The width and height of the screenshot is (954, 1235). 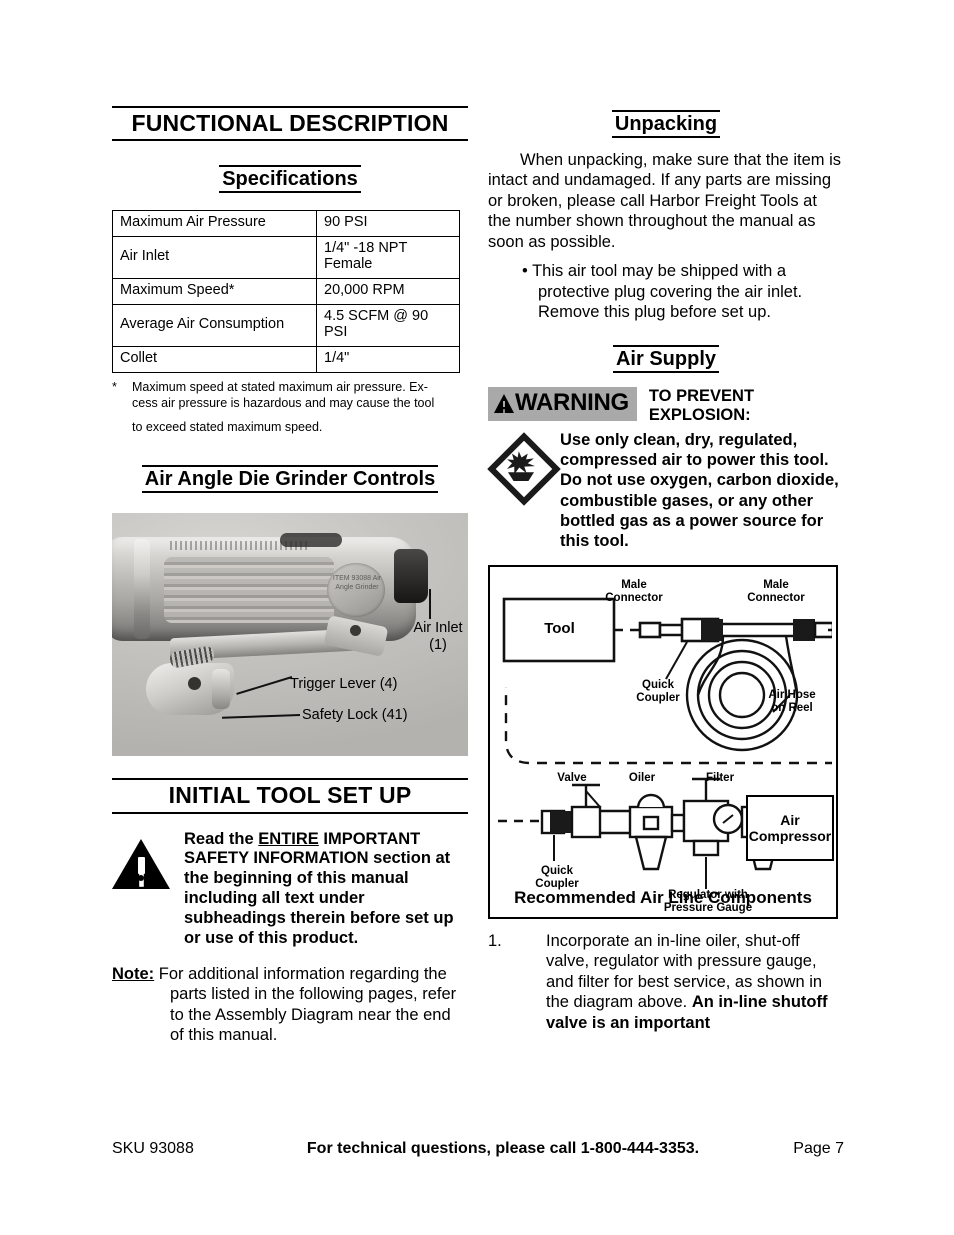 I want to click on warning-badge: WARNING, so click(x=562, y=403).